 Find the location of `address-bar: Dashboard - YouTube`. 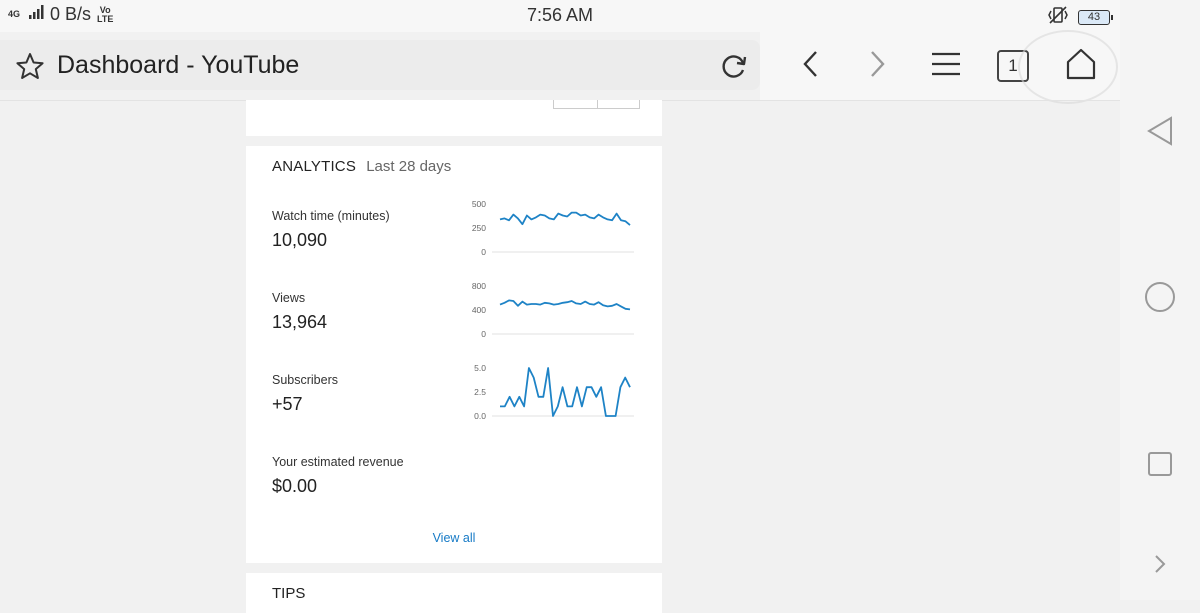

address-bar: Dashboard - YouTube is located at coordinates (380, 65).